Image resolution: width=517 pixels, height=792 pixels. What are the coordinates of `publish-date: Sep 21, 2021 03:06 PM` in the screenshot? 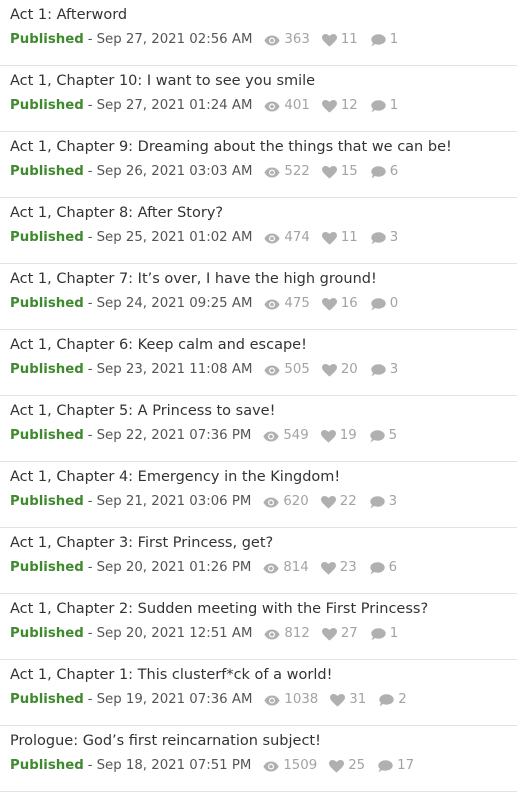 It's located at (174, 501).